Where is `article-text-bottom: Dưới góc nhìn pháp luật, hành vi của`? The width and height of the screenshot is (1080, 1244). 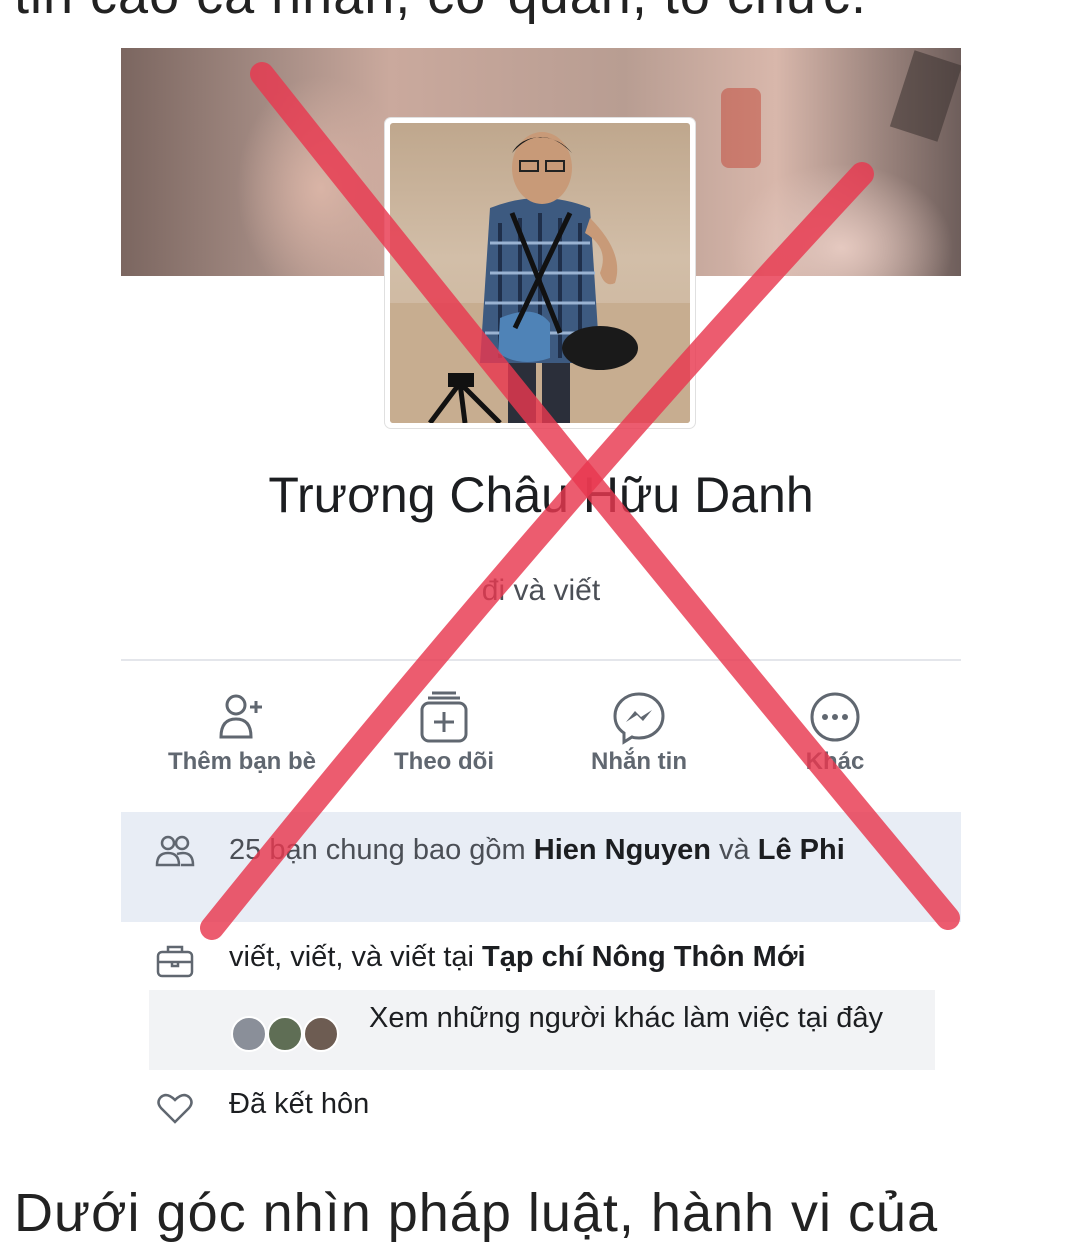
article-text-bottom: Dưới góc nhìn pháp luật, hành vi của is located at coordinates (476, 1213).